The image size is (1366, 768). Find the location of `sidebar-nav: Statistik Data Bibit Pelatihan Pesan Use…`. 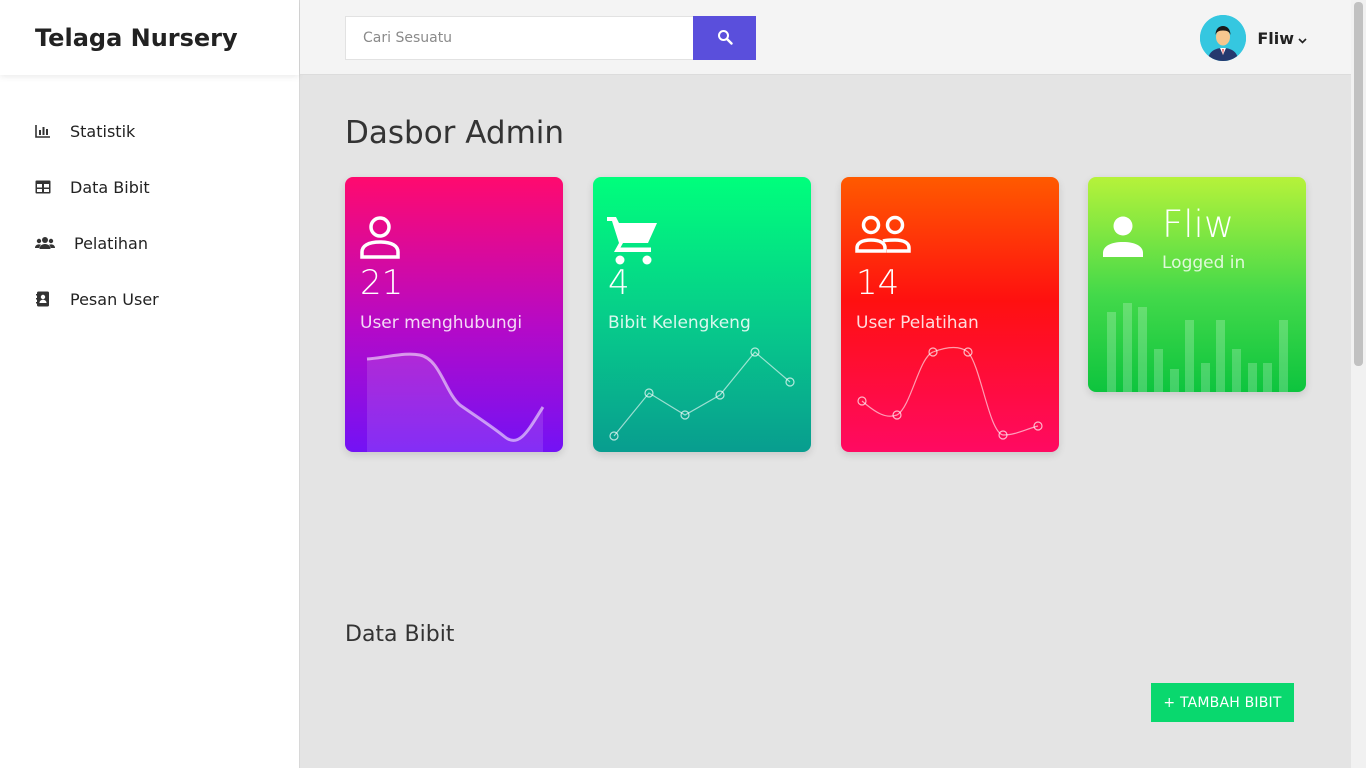

sidebar-nav: Statistik Data Bibit Pelatihan Pesan Use… is located at coordinates (149, 201).